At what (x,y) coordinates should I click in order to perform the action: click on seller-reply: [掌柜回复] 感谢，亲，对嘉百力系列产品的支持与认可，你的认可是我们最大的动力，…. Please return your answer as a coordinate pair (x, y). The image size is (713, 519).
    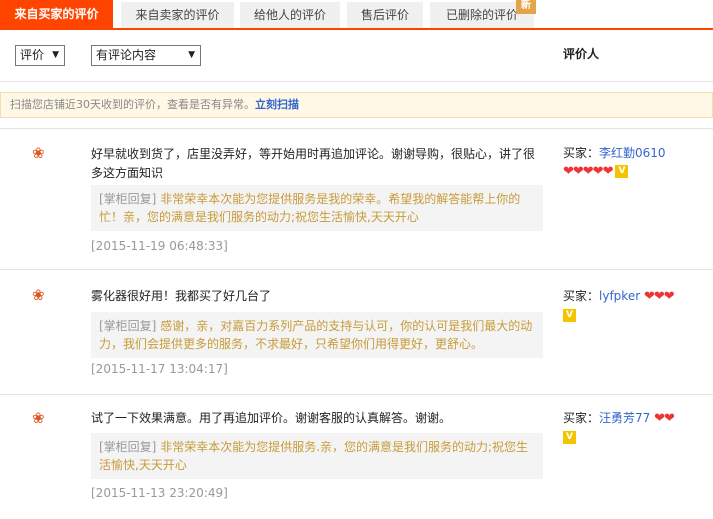
    Looking at the image, I should click on (317, 335).